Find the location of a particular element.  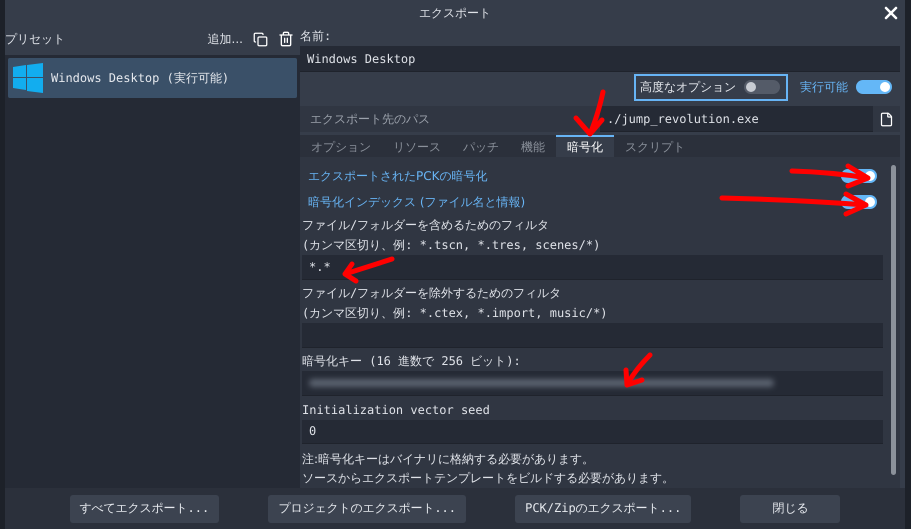

delete-icon is located at coordinates (286, 39).